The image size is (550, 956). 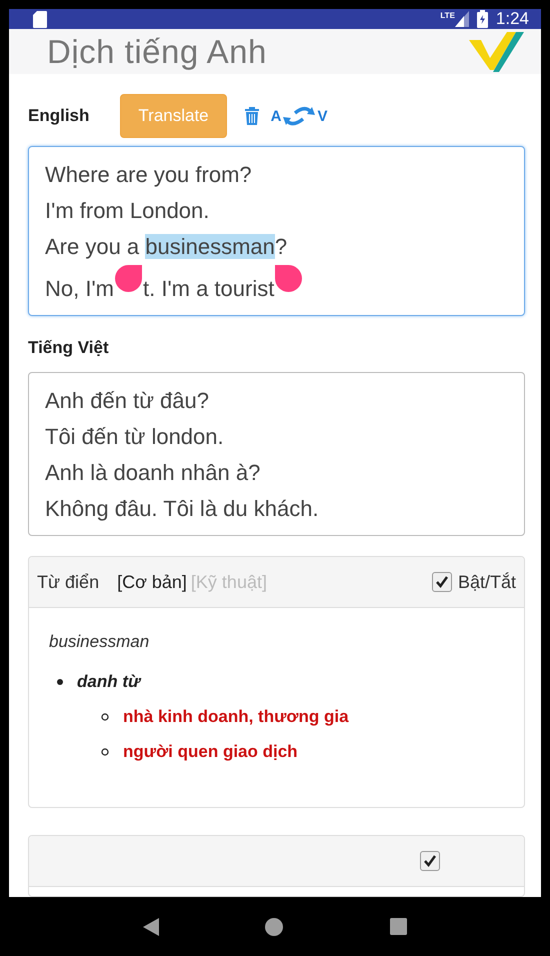 I want to click on input-text: No, I'm, so click(x=79, y=288).